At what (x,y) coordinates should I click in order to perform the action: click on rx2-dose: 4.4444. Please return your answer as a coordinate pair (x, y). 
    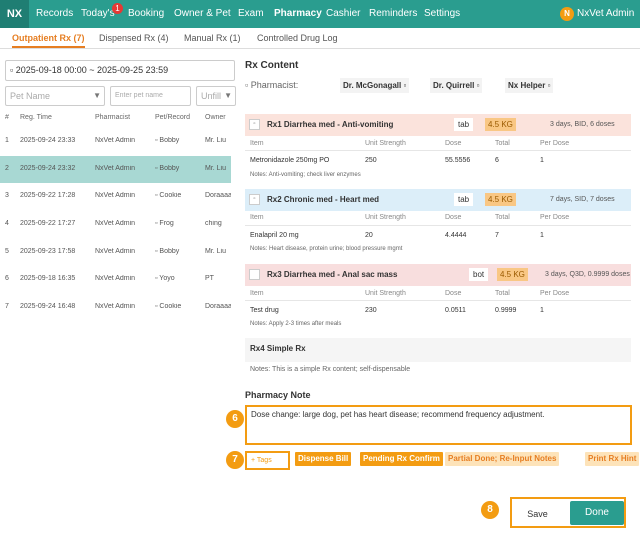
    Looking at the image, I should click on (456, 235).